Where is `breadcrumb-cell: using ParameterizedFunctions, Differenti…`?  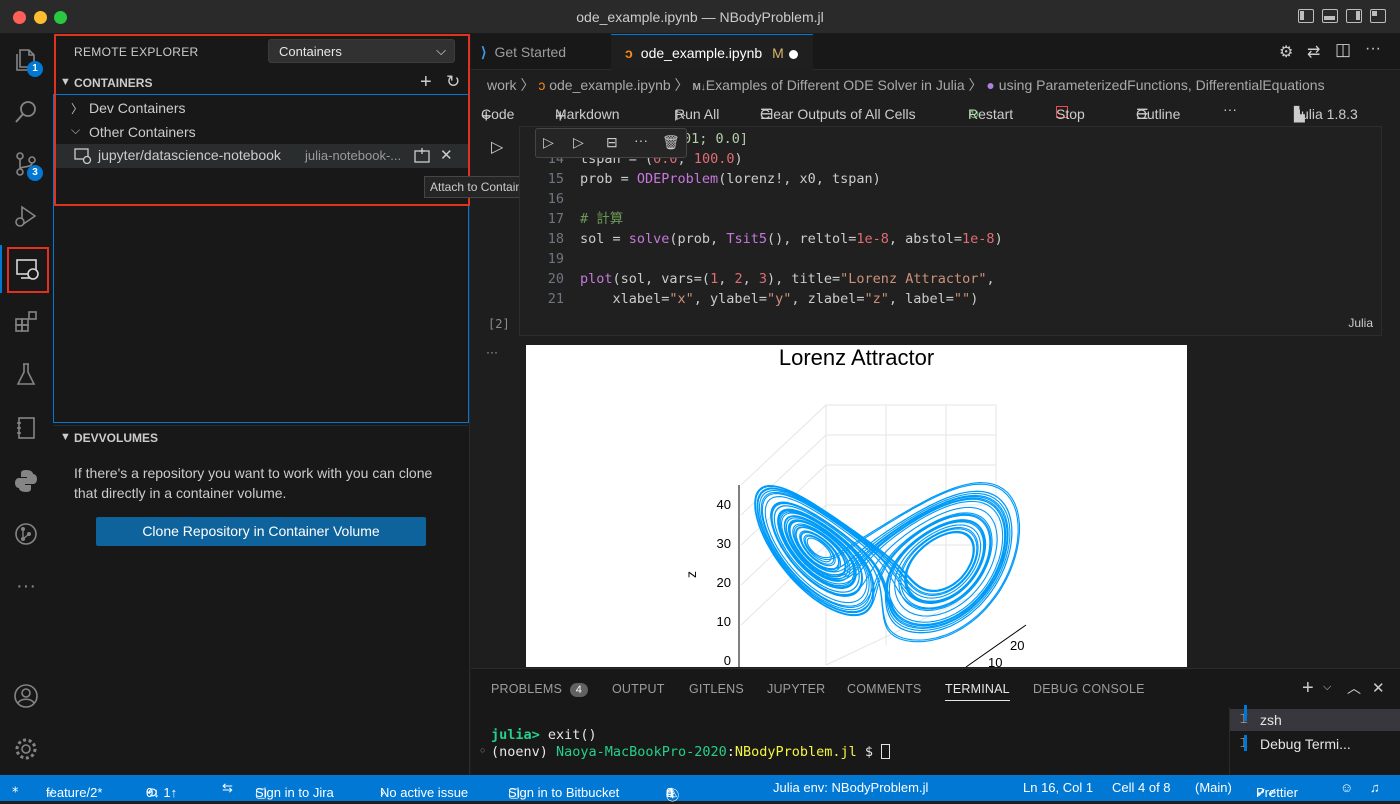
breadcrumb-cell: using ParameterizedFunctions, Differenti… is located at coordinates (1162, 85).